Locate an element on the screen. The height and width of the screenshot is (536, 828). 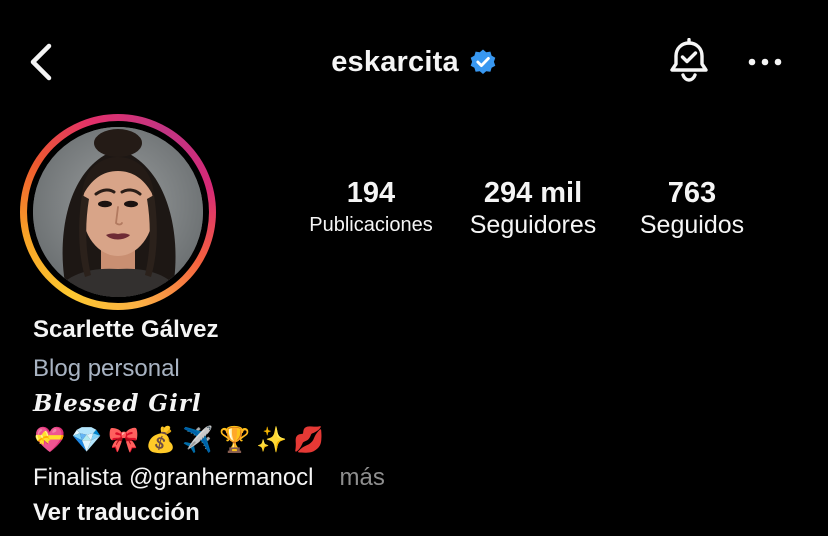
followers-stat: 294 mil Seguidores is located at coordinates (533, 208).